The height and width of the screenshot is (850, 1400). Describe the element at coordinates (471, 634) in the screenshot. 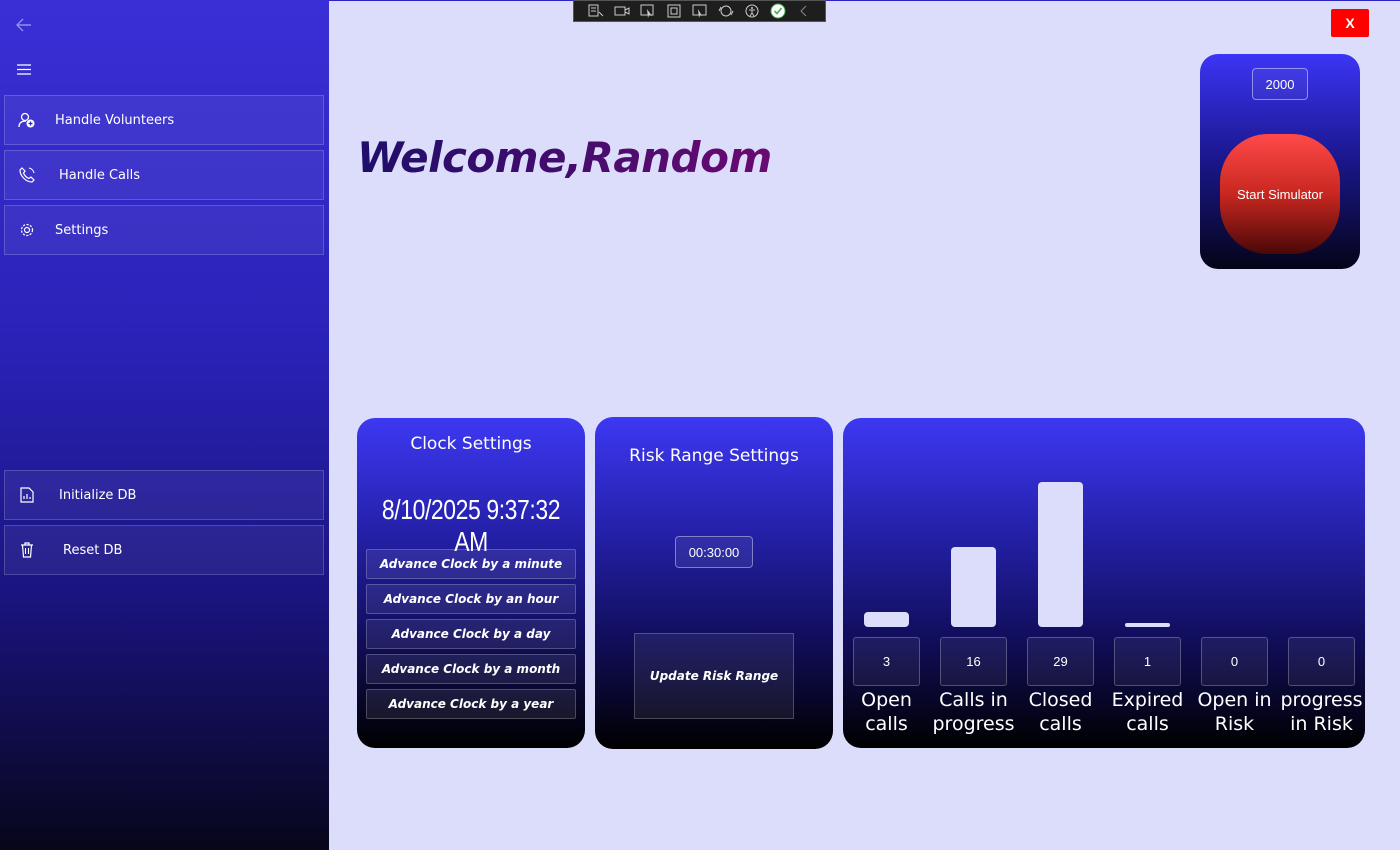

I see `advance-day-button: Advance Clock by a day` at that location.